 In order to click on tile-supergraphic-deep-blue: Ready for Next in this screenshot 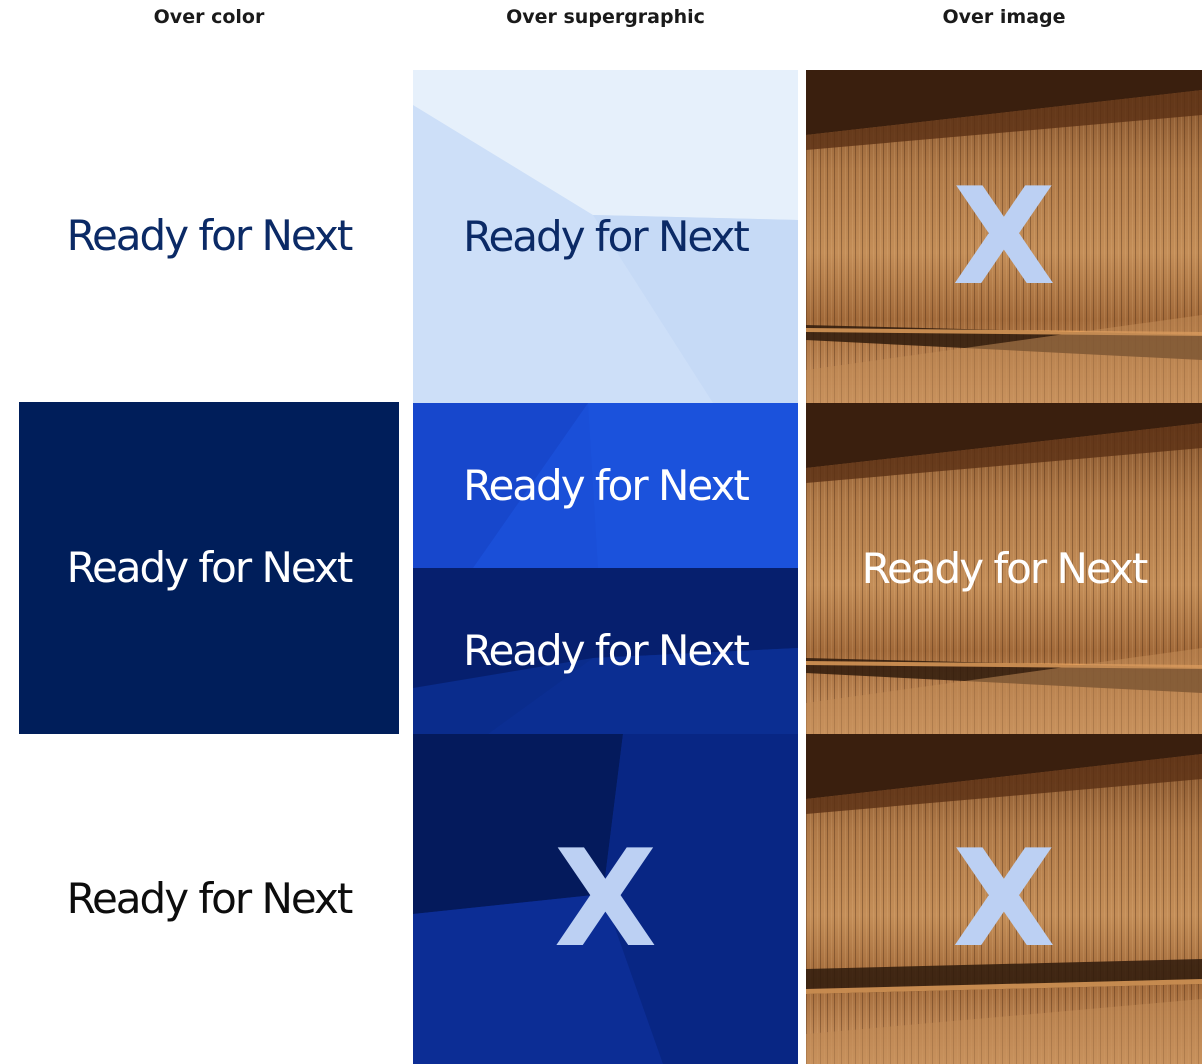, I will do `click(605, 651)`.